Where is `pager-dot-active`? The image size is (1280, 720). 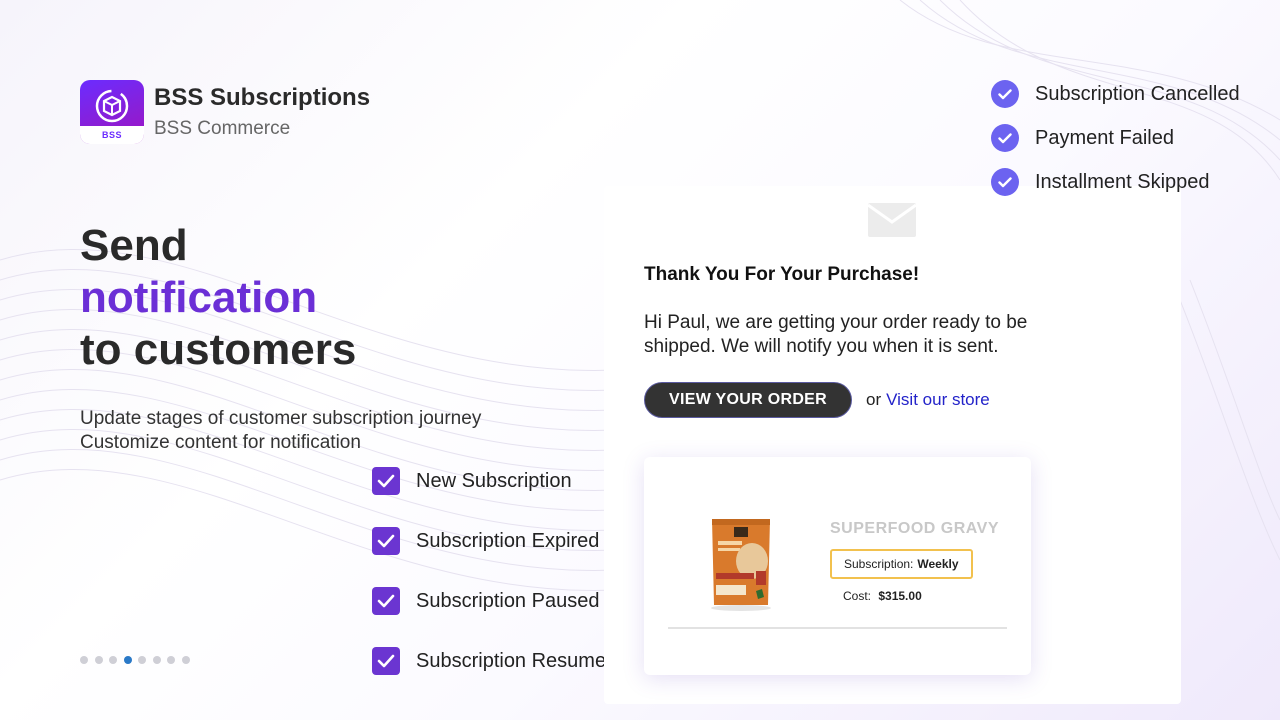
pager-dot-active is located at coordinates (127, 660).